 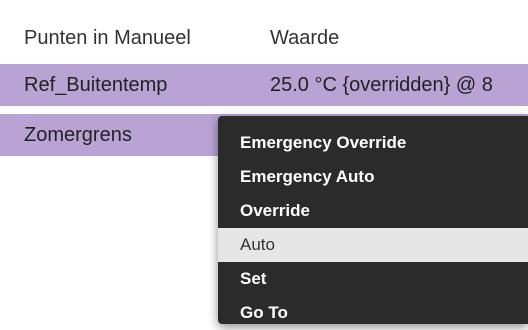 I want to click on column-header-waarde: Waarde, so click(x=304, y=38).